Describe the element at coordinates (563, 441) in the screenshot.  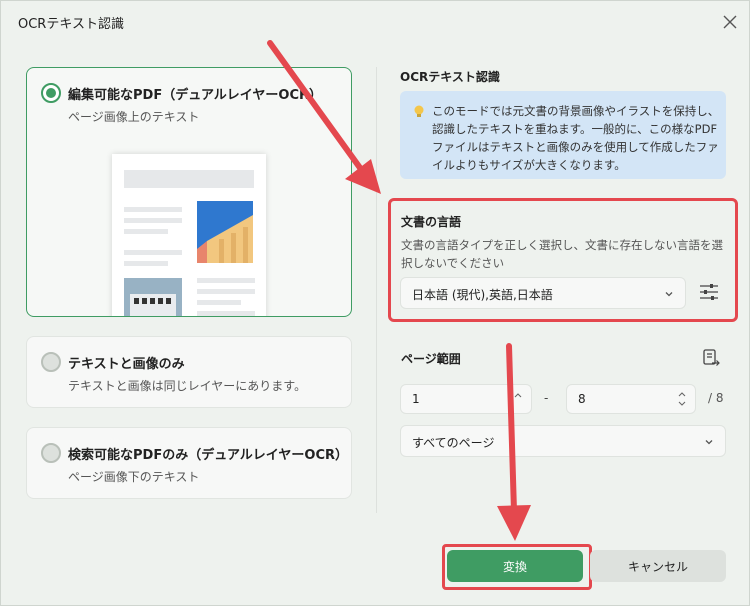
I see `page-scope-select: すべてのページ` at that location.